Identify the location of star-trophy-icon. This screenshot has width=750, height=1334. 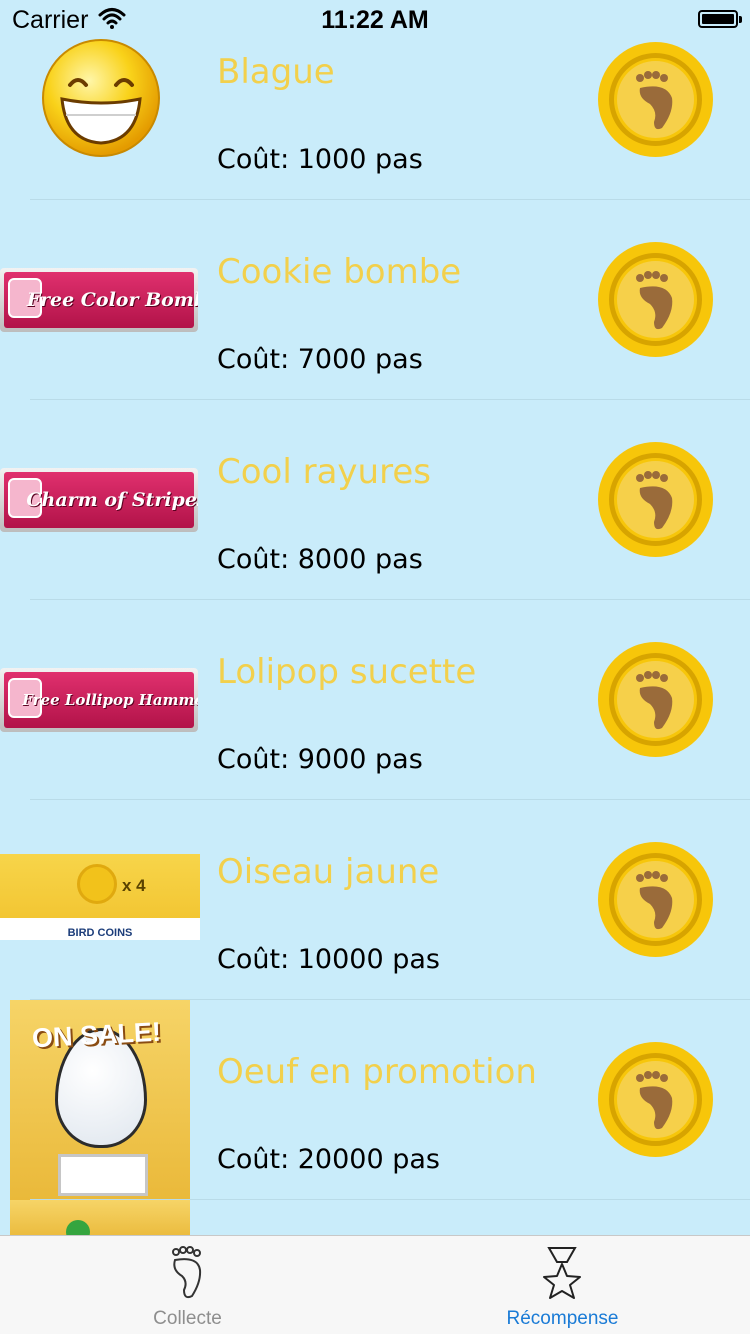
(562, 1273).